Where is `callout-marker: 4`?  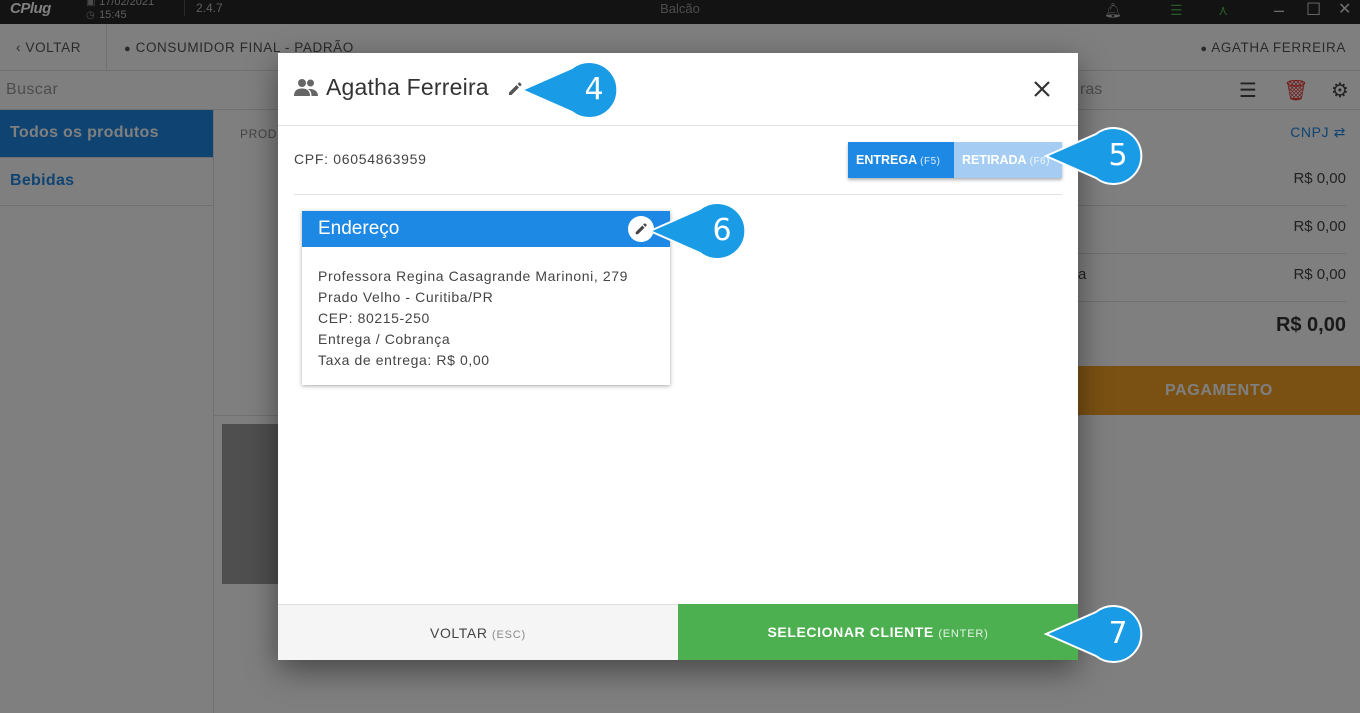 callout-marker: 4 is located at coordinates (570, 90).